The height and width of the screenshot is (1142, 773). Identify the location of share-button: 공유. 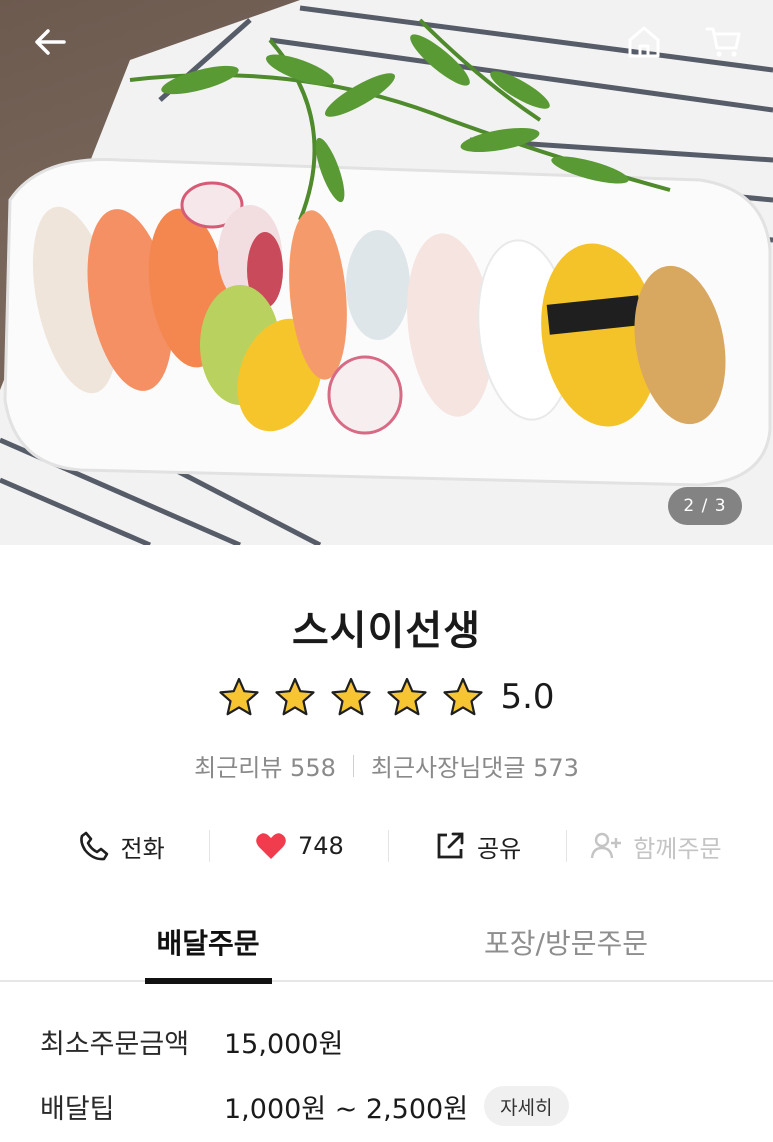
(477, 846).